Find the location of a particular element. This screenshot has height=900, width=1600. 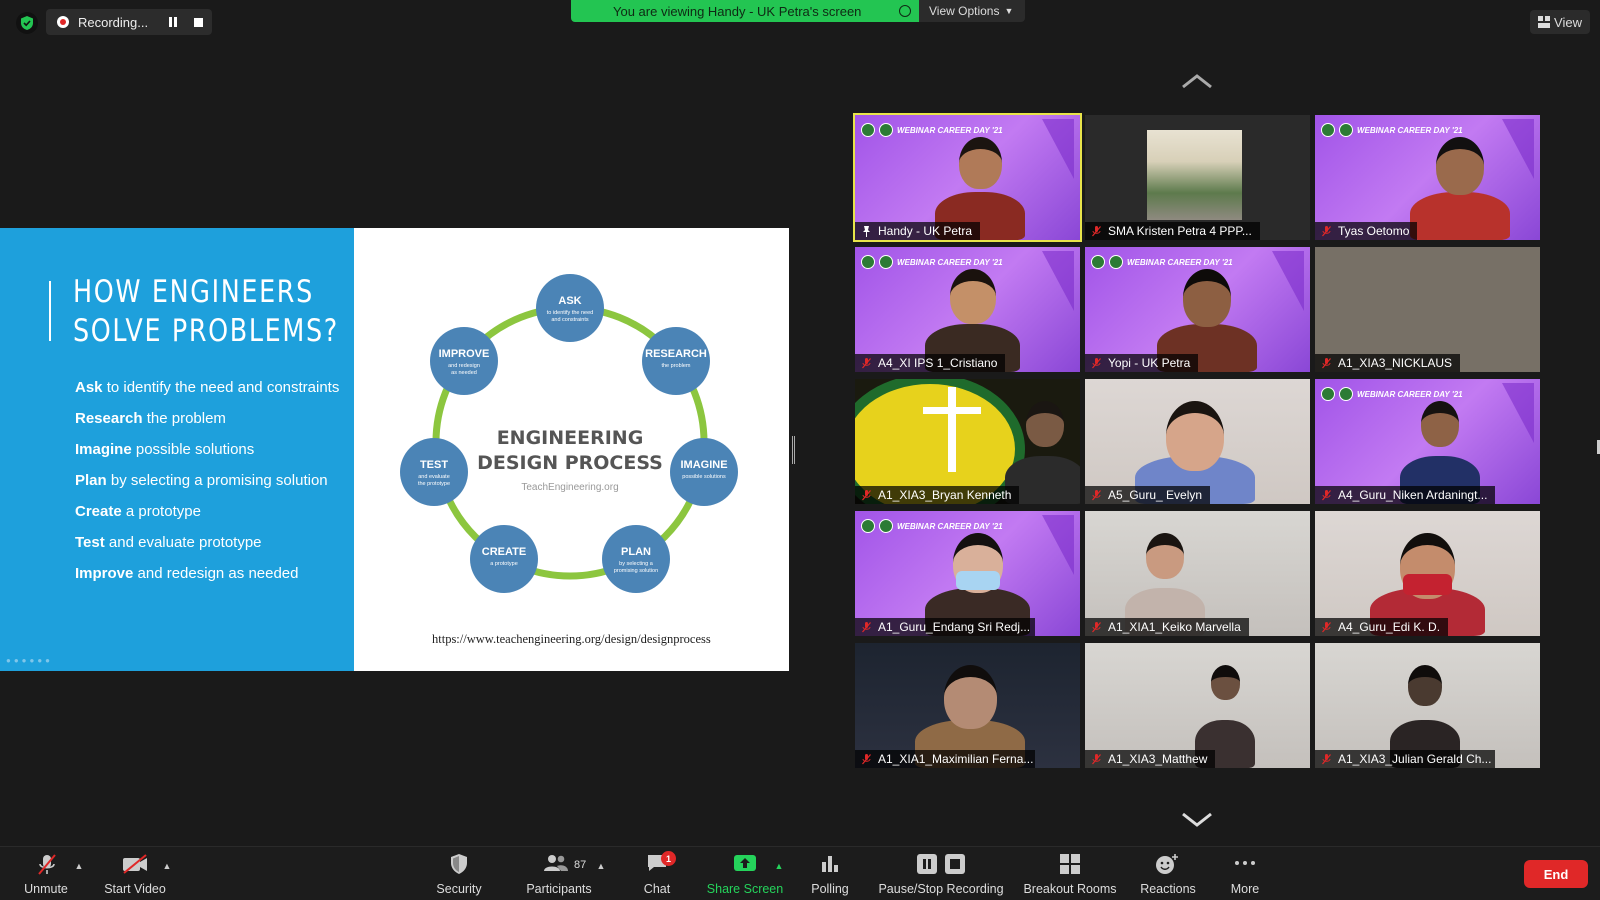

diagram-node-test: TEST and evaluatethe prototype is located at coordinates (434, 472).